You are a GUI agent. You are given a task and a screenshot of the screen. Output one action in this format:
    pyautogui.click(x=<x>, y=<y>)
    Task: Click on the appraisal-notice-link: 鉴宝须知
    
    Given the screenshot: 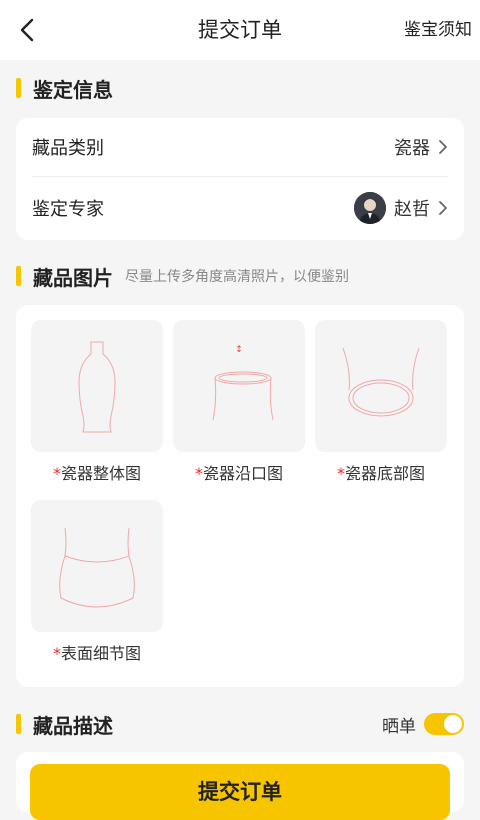 What is the action you would take?
    pyautogui.click(x=438, y=30)
    